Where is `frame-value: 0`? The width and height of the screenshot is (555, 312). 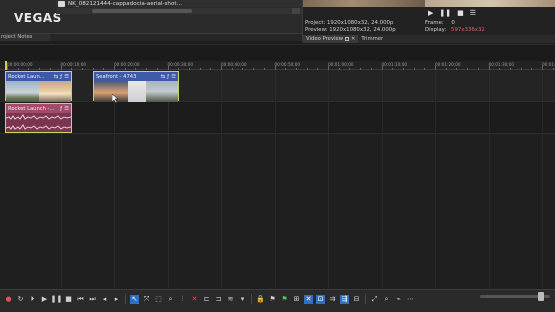
frame-value: 0 is located at coordinates (453, 23).